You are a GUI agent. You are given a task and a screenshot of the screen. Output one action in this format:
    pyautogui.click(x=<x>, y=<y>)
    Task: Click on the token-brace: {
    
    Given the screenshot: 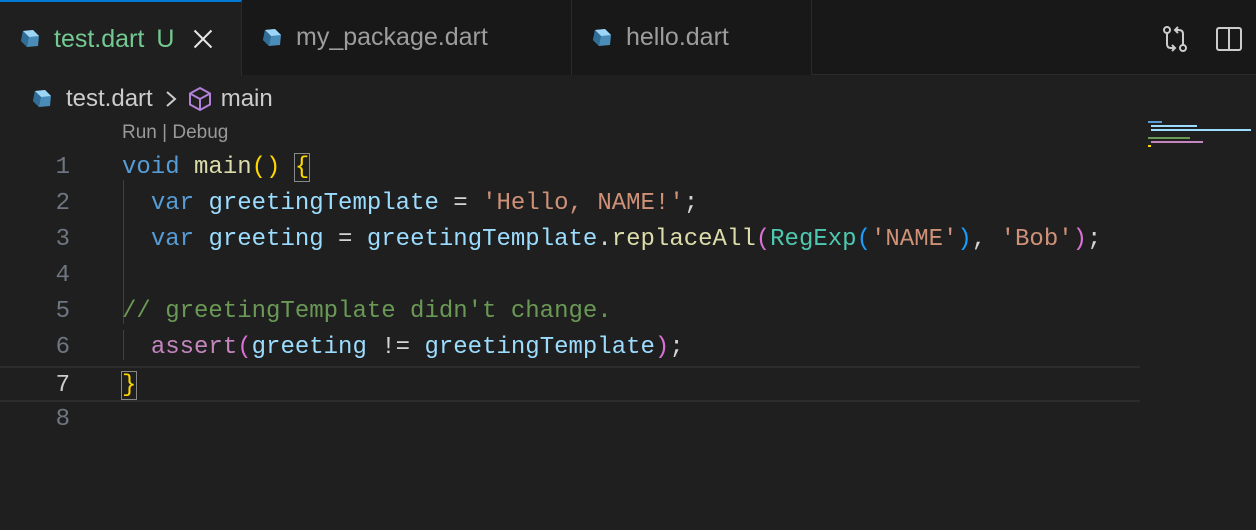 What is the action you would take?
    pyautogui.click(x=302, y=167)
    